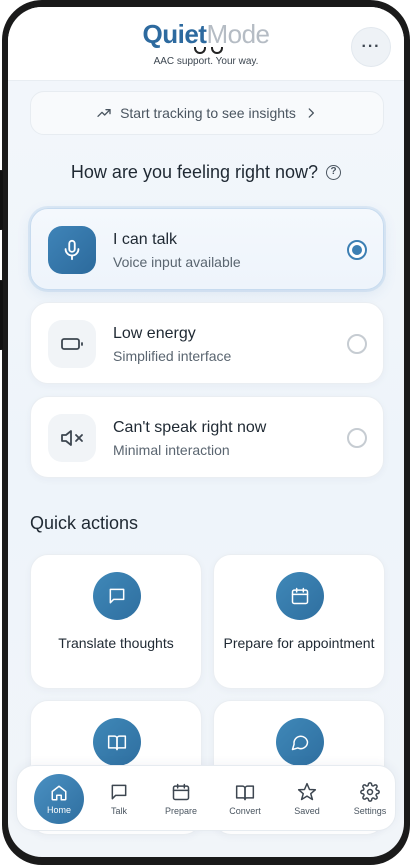 The image size is (412, 865). I want to click on gear-icon, so click(370, 792).